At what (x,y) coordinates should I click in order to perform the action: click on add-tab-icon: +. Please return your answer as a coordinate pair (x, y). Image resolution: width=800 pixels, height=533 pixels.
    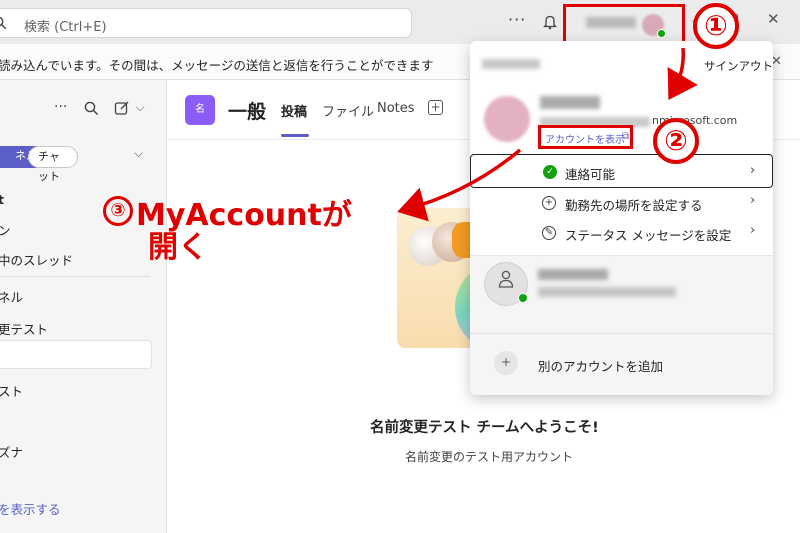
    Looking at the image, I should click on (435, 107).